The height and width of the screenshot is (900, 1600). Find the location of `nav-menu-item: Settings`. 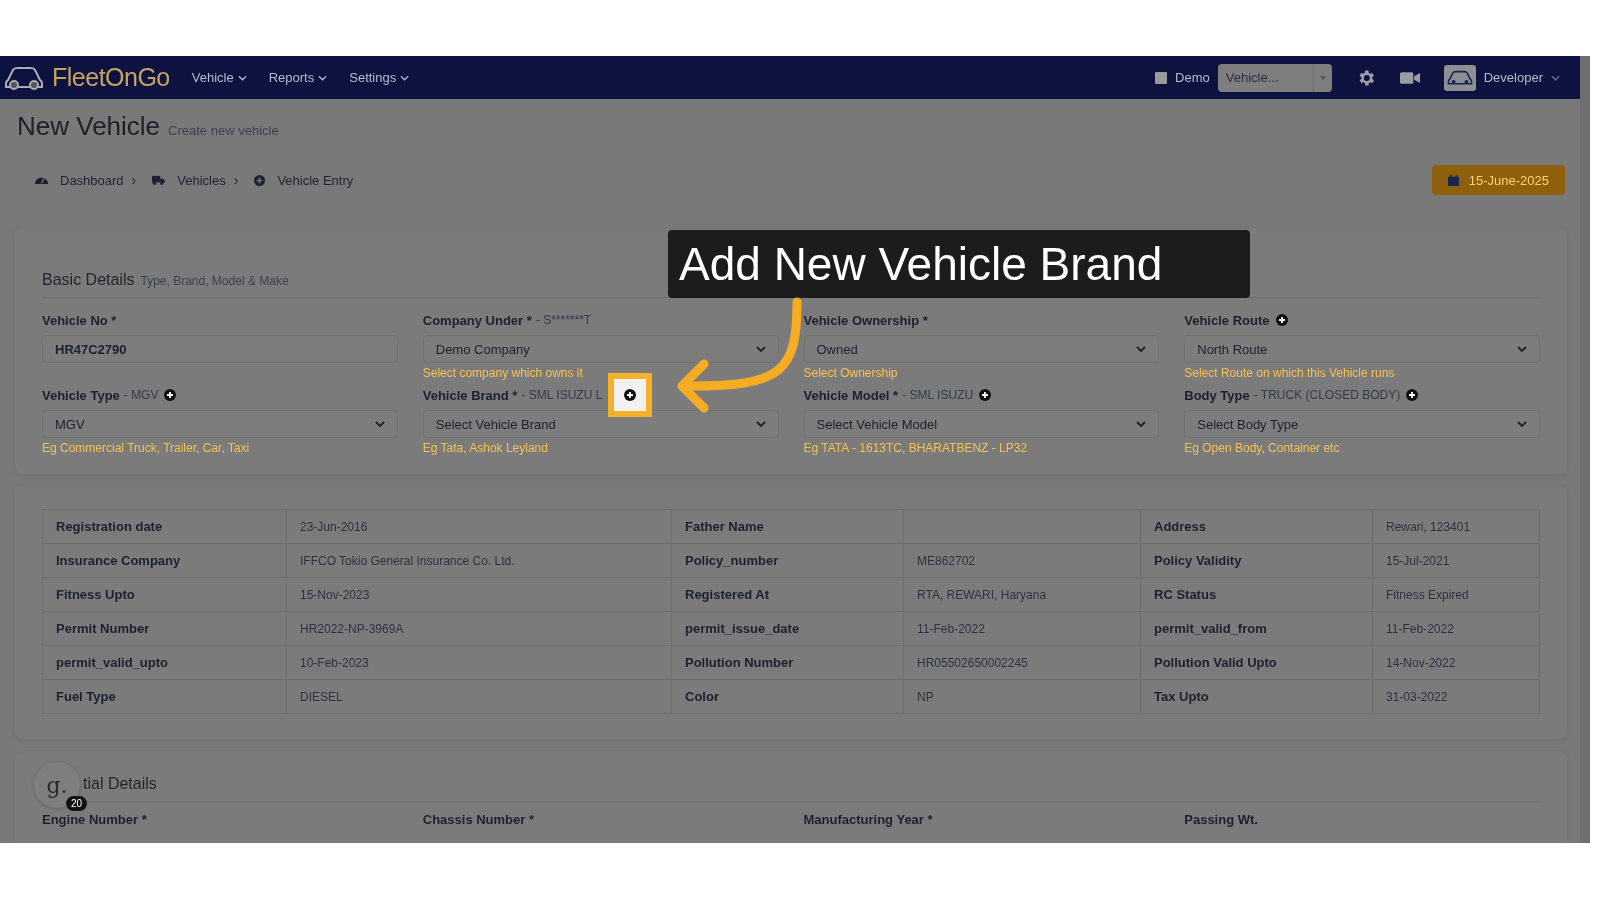

nav-menu-item: Settings is located at coordinates (379, 77).